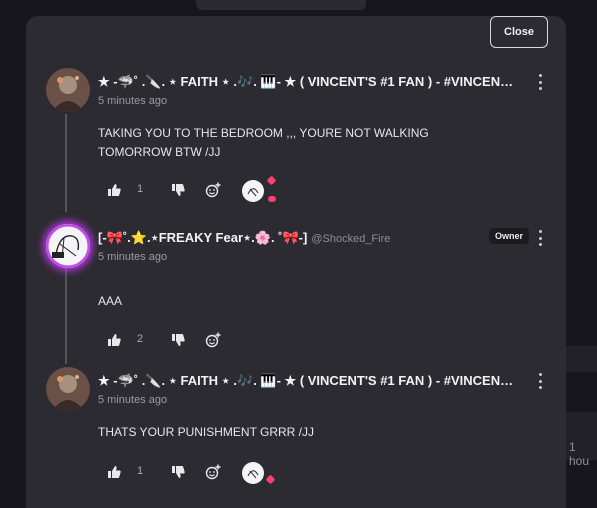 The image size is (597, 508). Describe the element at coordinates (256, 341) in the screenshot. I see `comment-actions: 2` at that location.